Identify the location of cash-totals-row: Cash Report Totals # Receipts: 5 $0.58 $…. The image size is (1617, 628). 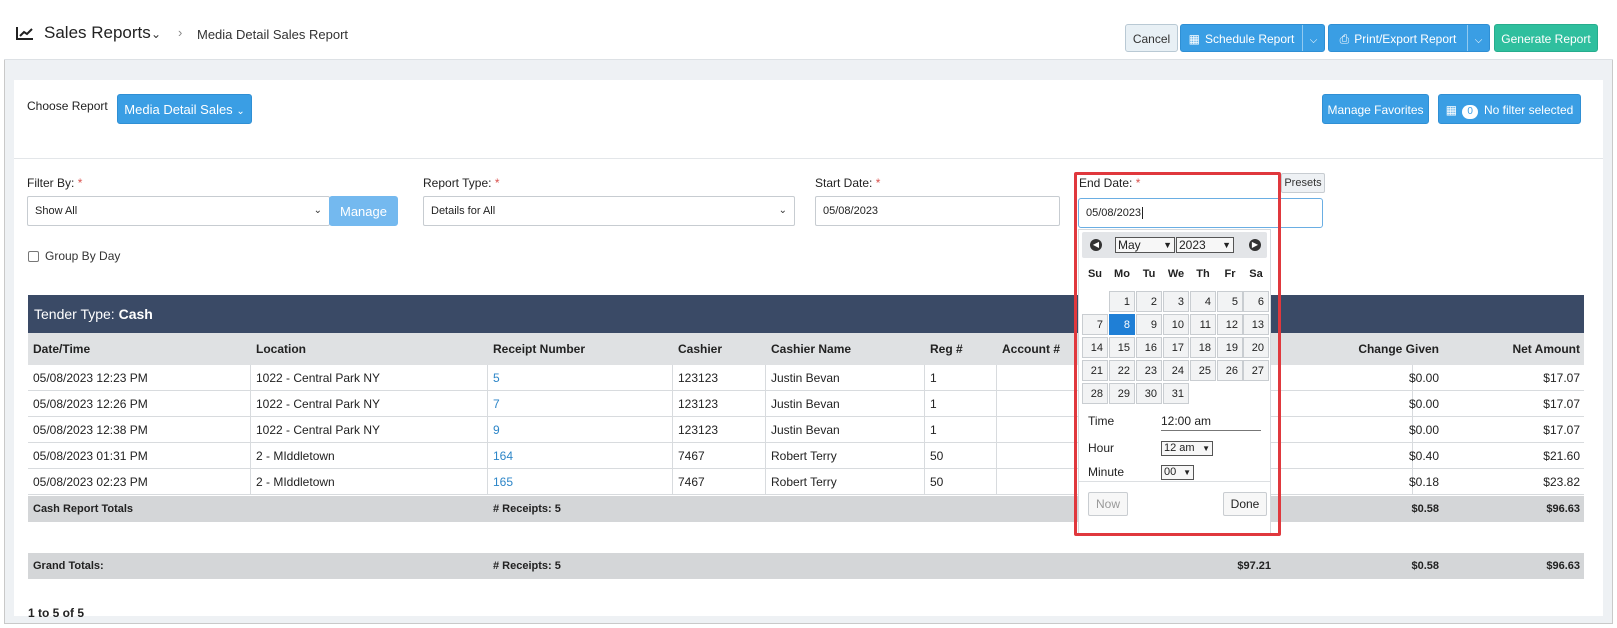
(806, 509).